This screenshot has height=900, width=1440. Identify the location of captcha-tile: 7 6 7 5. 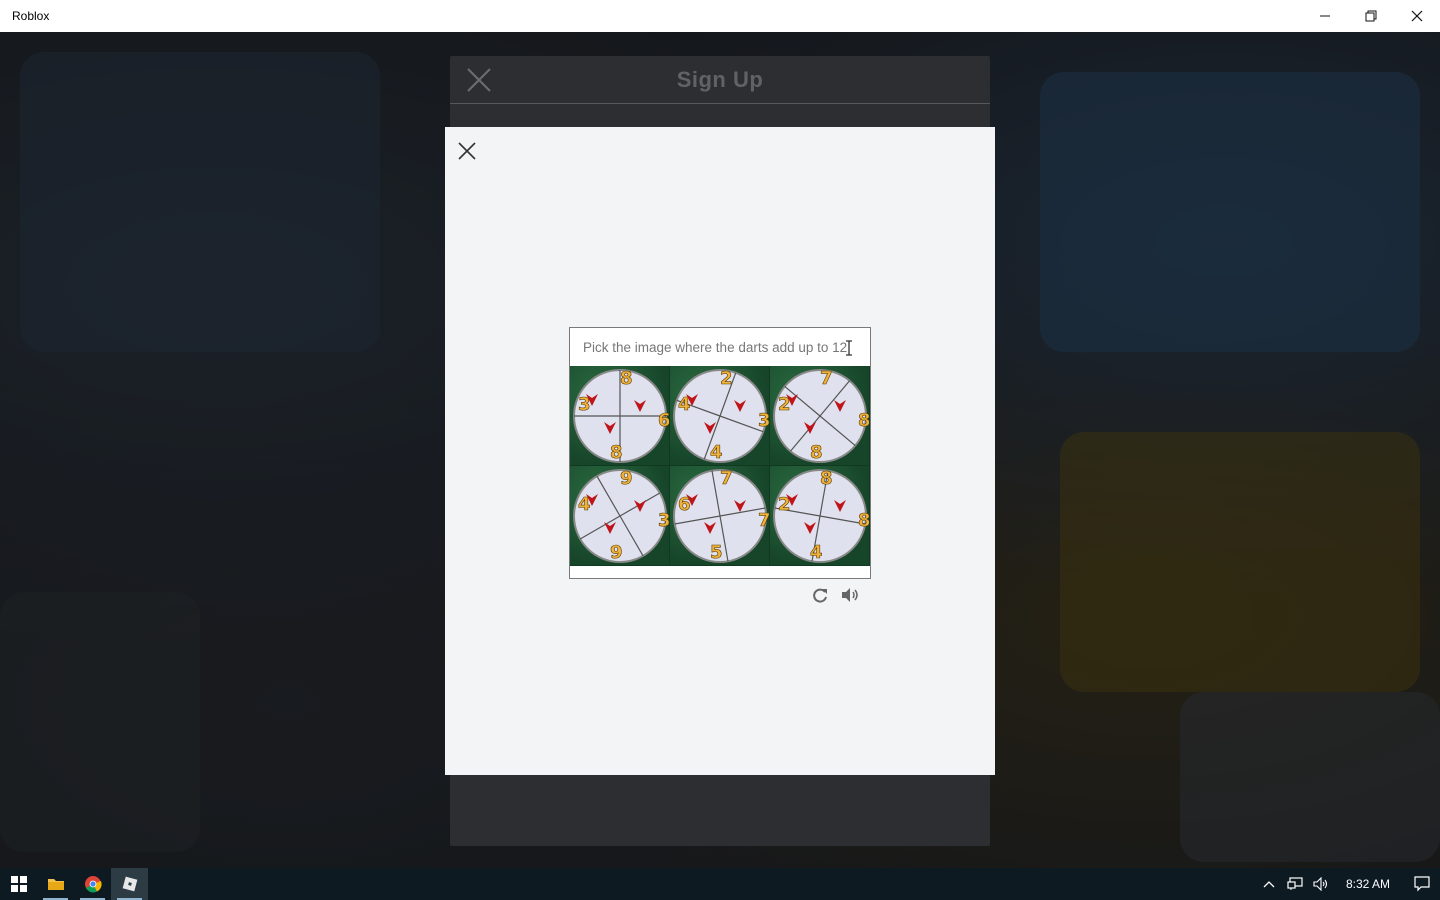
(720, 516).